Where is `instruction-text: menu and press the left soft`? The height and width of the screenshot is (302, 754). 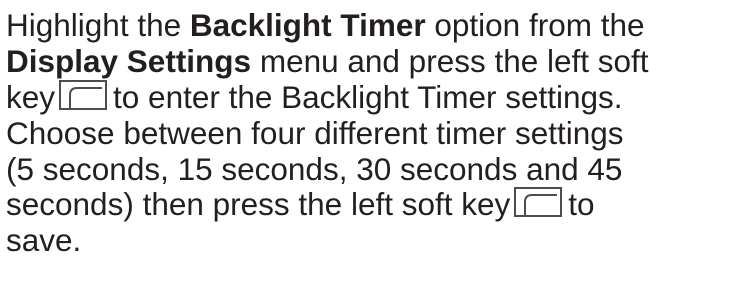 instruction-text: menu and press the left soft is located at coordinates (450, 60).